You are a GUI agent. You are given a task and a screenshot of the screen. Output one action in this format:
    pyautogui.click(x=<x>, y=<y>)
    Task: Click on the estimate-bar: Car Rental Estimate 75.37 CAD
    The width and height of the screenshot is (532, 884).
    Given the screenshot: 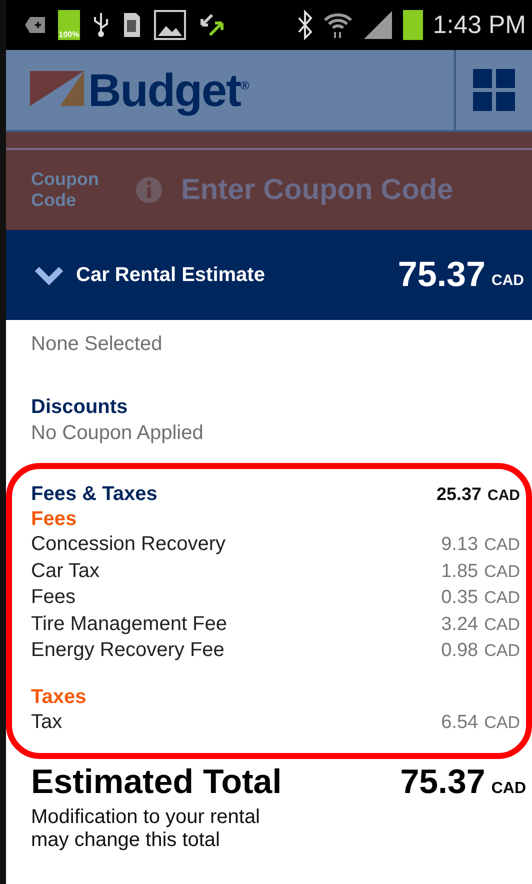 What is the action you would take?
    pyautogui.click(x=269, y=275)
    